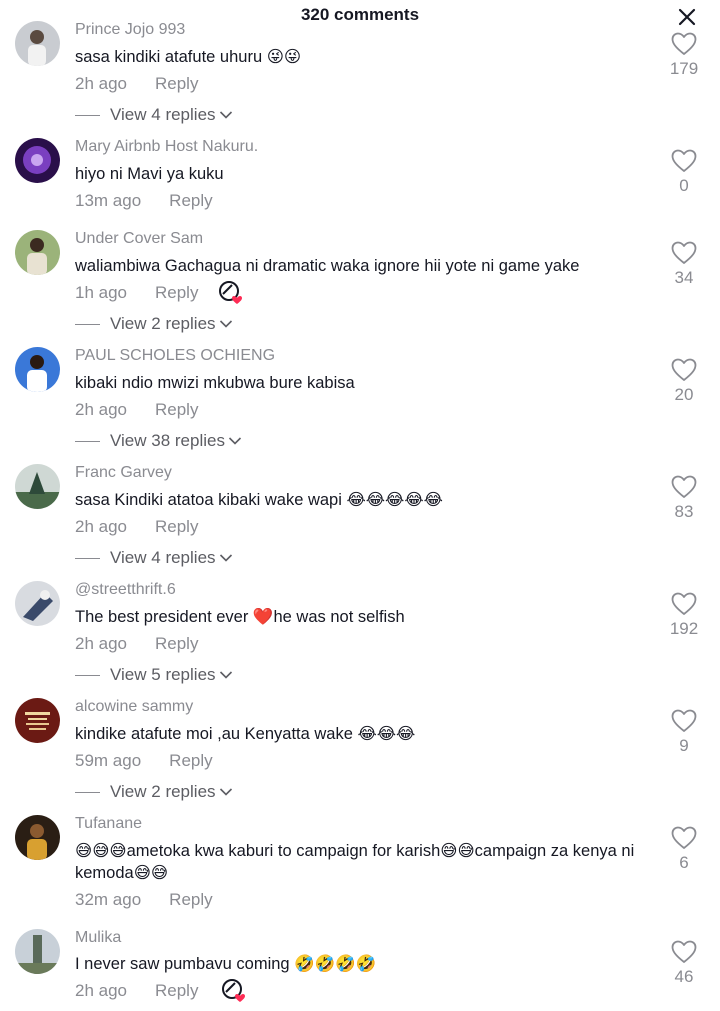 This screenshot has width=720, height=1011. Describe the element at coordinates (108, 824) in the screenshot. I see `comment-username: Tufanane` at that location.